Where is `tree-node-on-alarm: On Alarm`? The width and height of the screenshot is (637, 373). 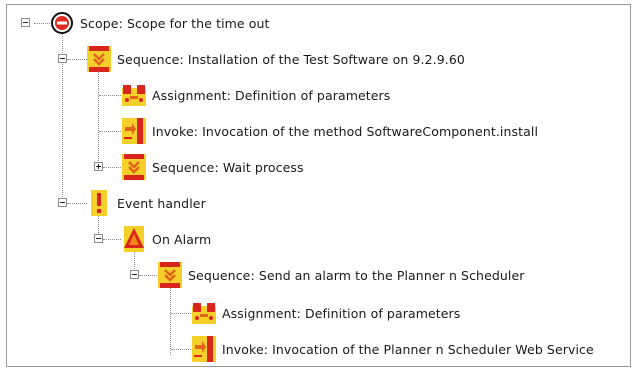 tree-node-on-alarm: On Alarm is located at coordinates (166, 239).